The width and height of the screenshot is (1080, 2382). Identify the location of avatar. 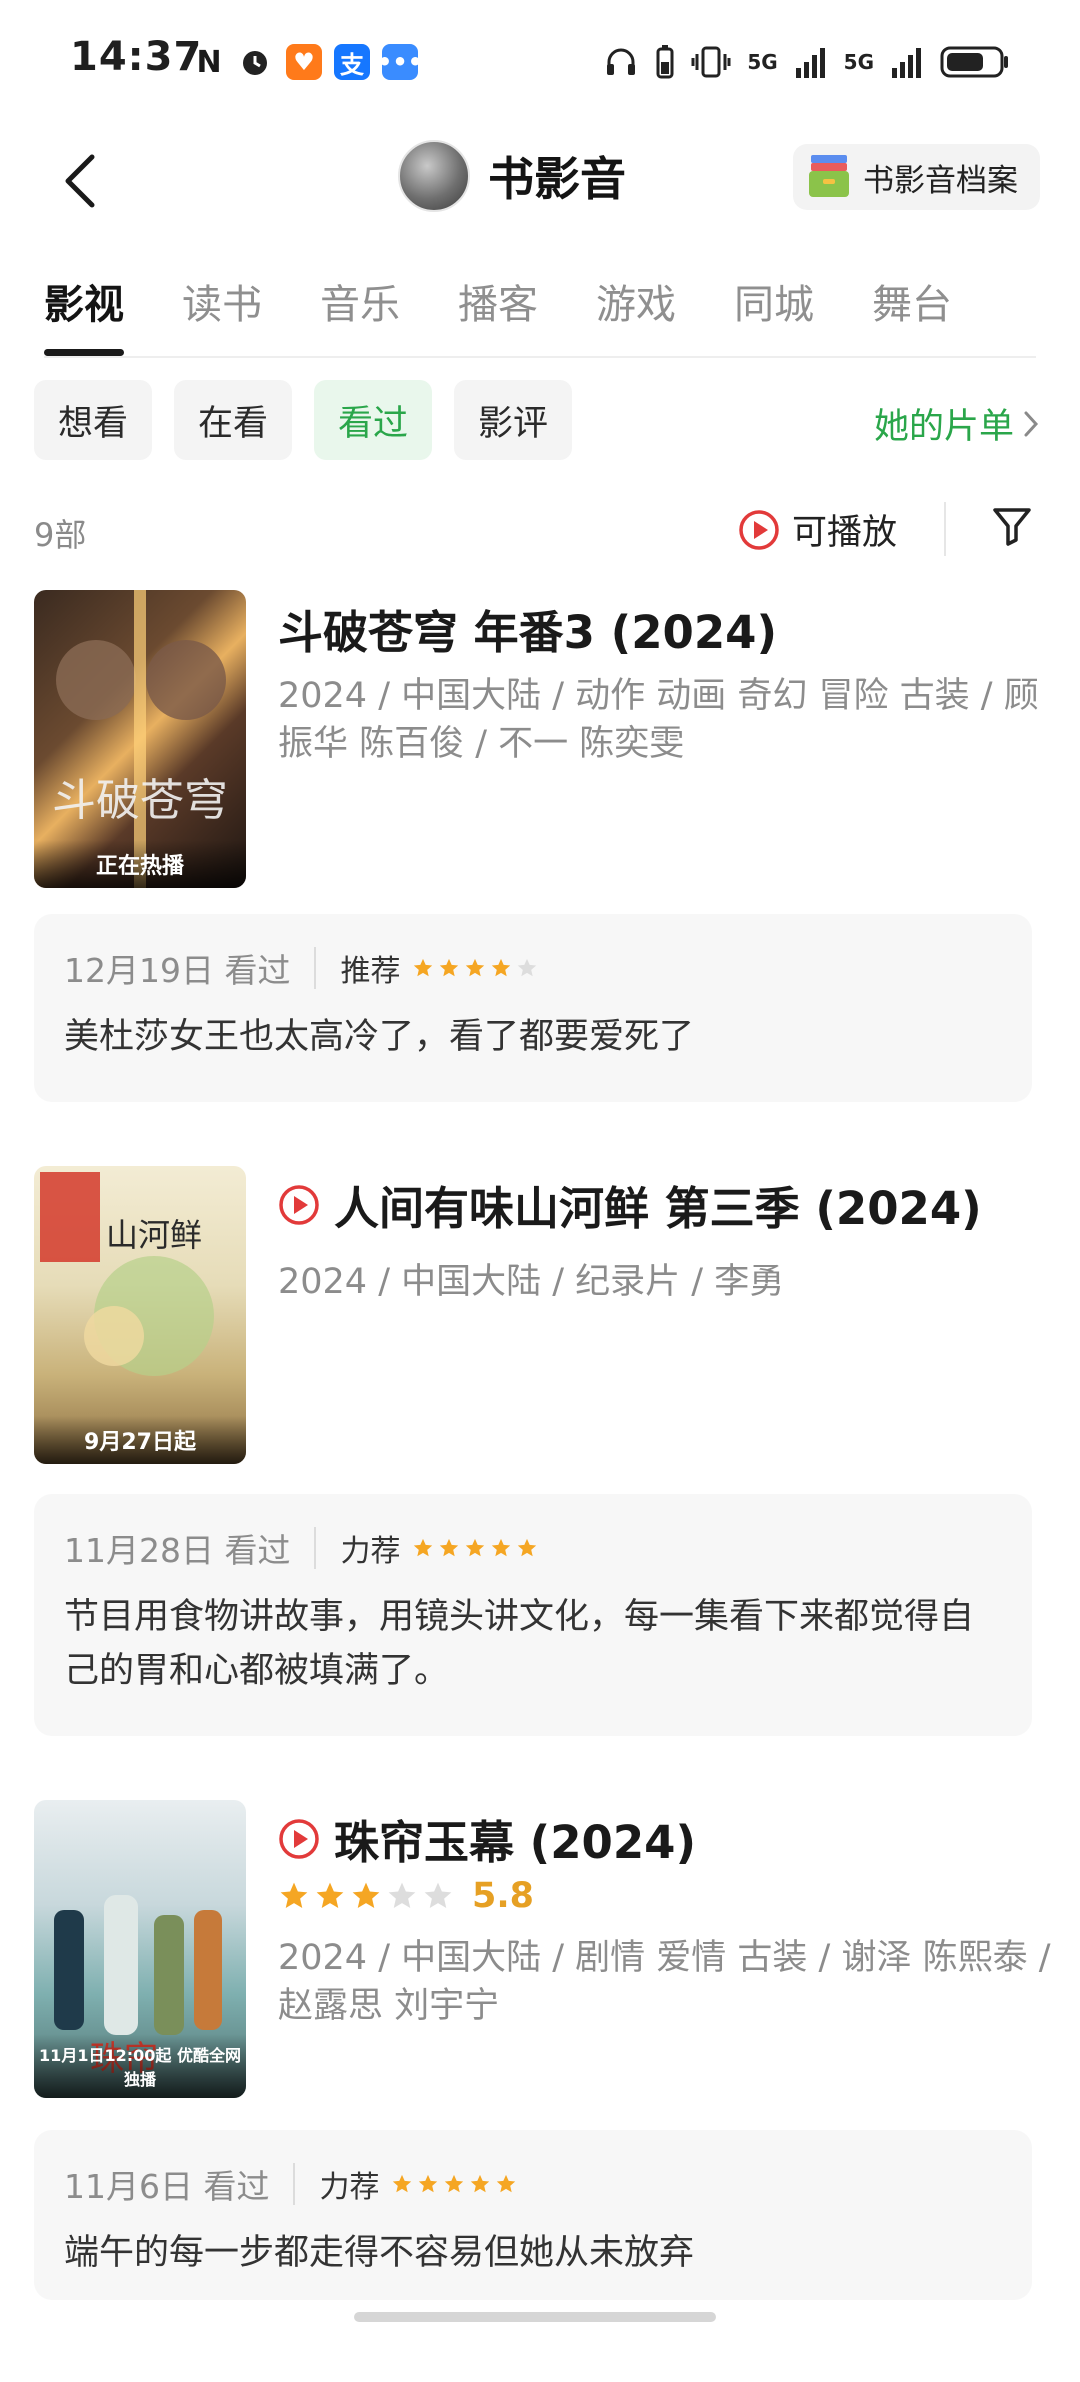
(434, 176).